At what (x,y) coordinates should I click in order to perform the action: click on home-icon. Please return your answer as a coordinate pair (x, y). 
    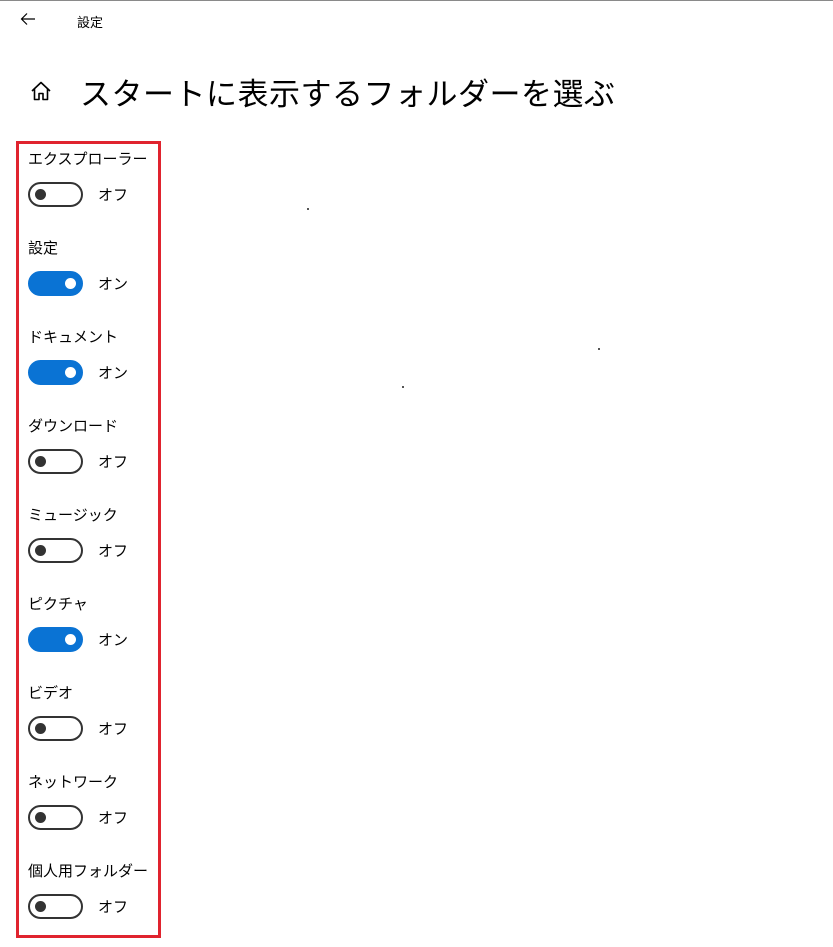
    Looking at the image, I should click on (41, 91).